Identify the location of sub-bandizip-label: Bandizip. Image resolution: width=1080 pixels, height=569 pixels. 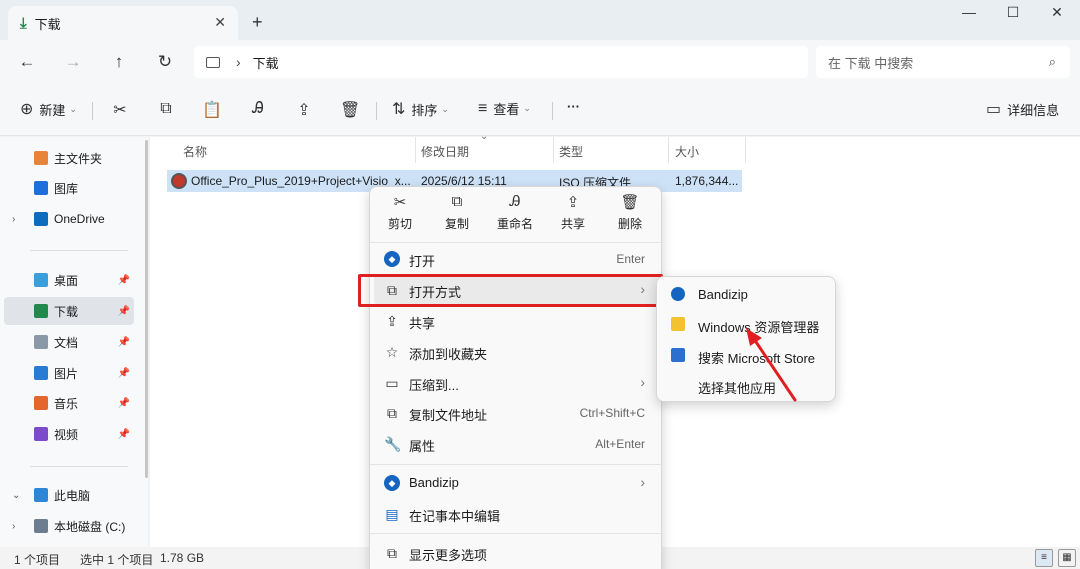
(723, 294).